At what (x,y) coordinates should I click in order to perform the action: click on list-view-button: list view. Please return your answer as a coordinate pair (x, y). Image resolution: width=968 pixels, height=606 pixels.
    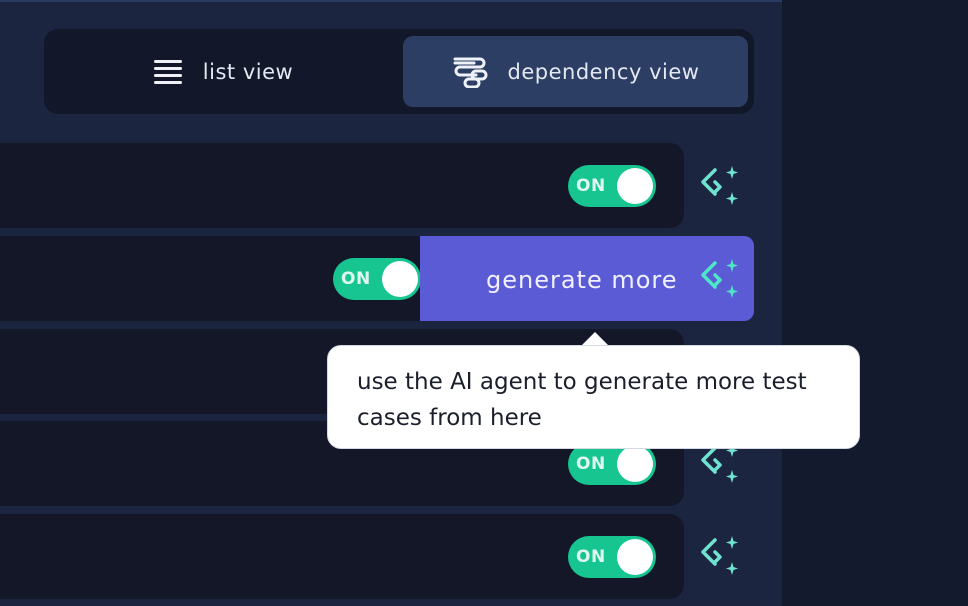
    Looking at the image, I should click on (223, 71).